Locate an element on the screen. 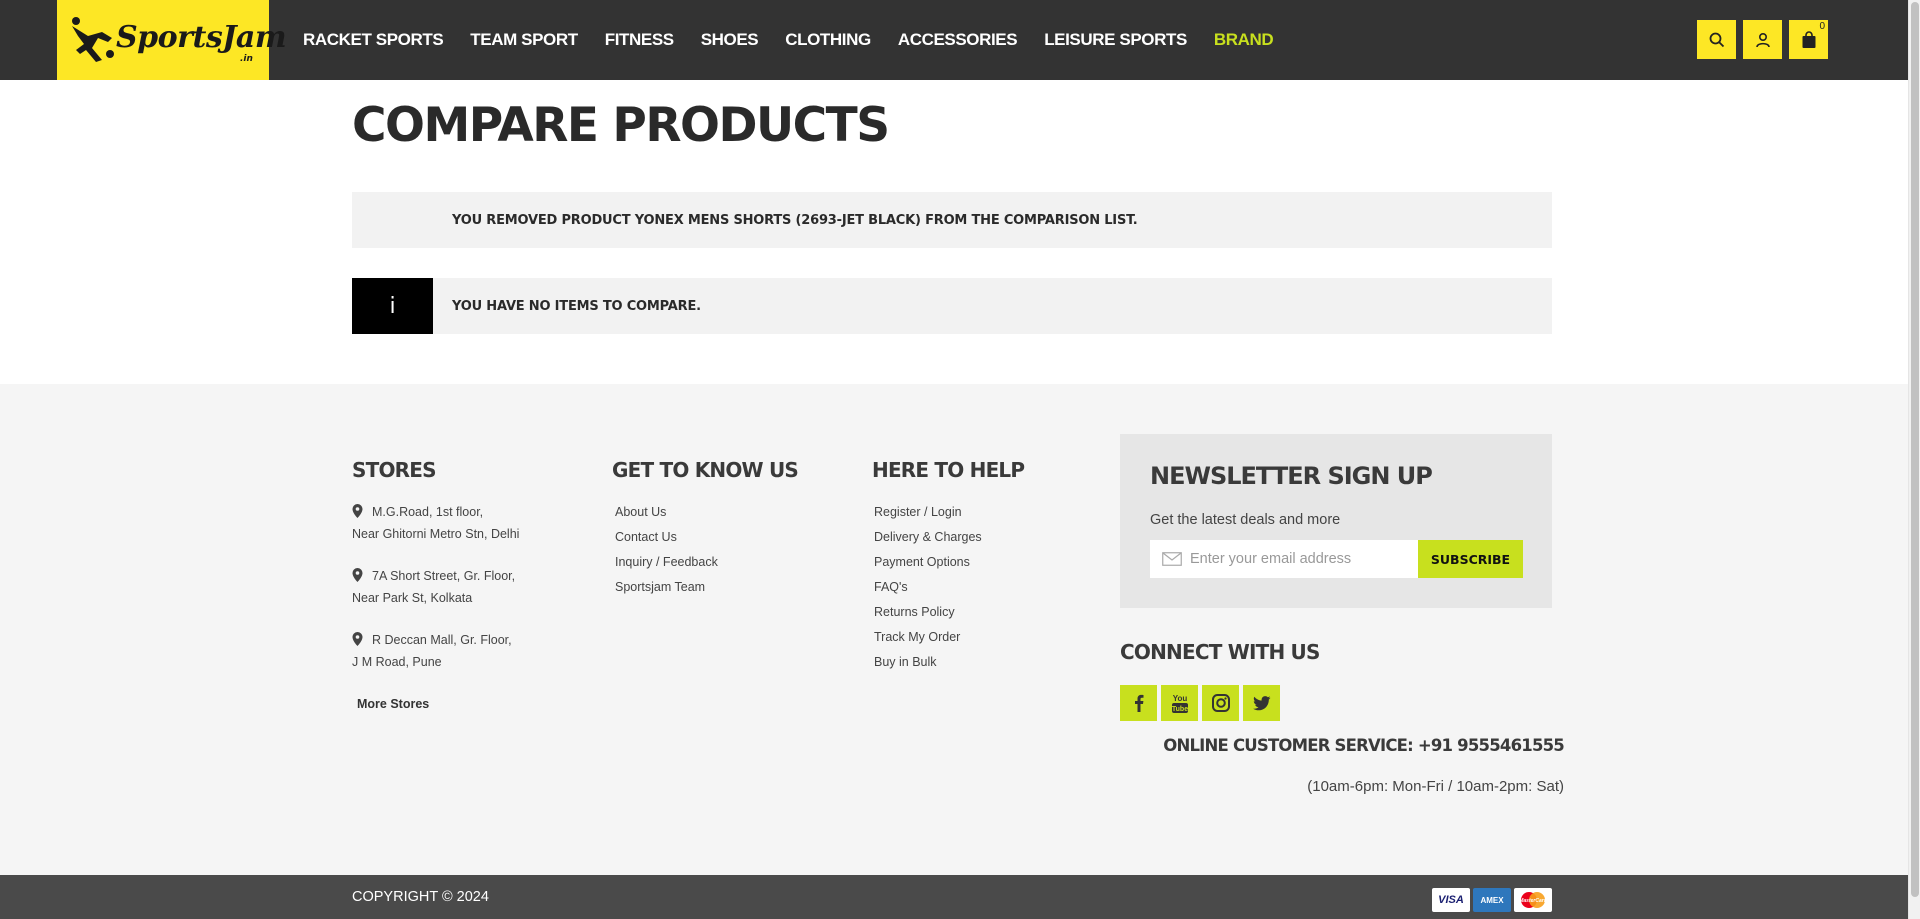 The image size is (1920, 919). track-order-link: Track My Order is located at coordinates (917, 637).